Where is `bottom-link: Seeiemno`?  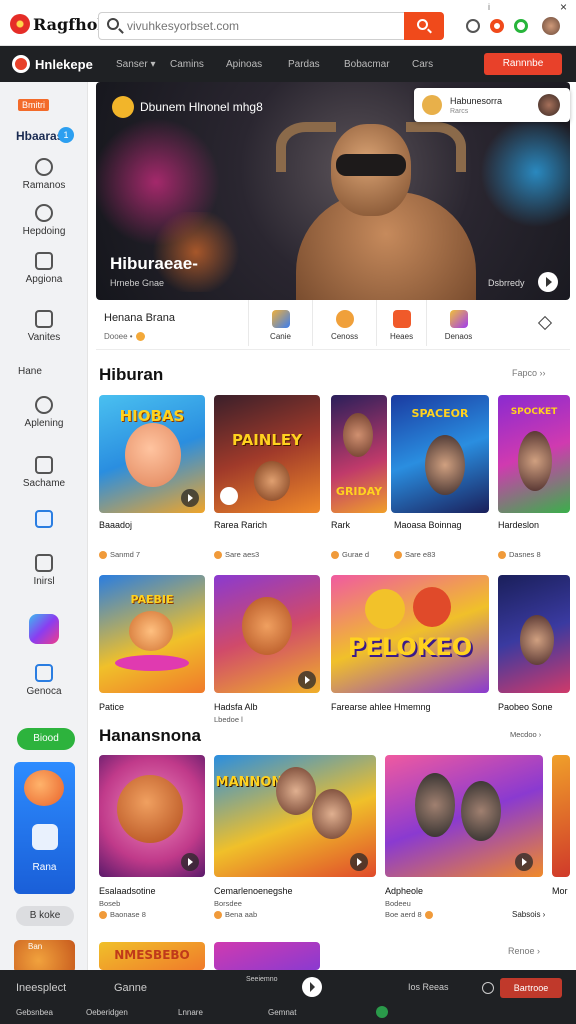 bottom-link: Seeiemno is located at coordinates (262, 979).